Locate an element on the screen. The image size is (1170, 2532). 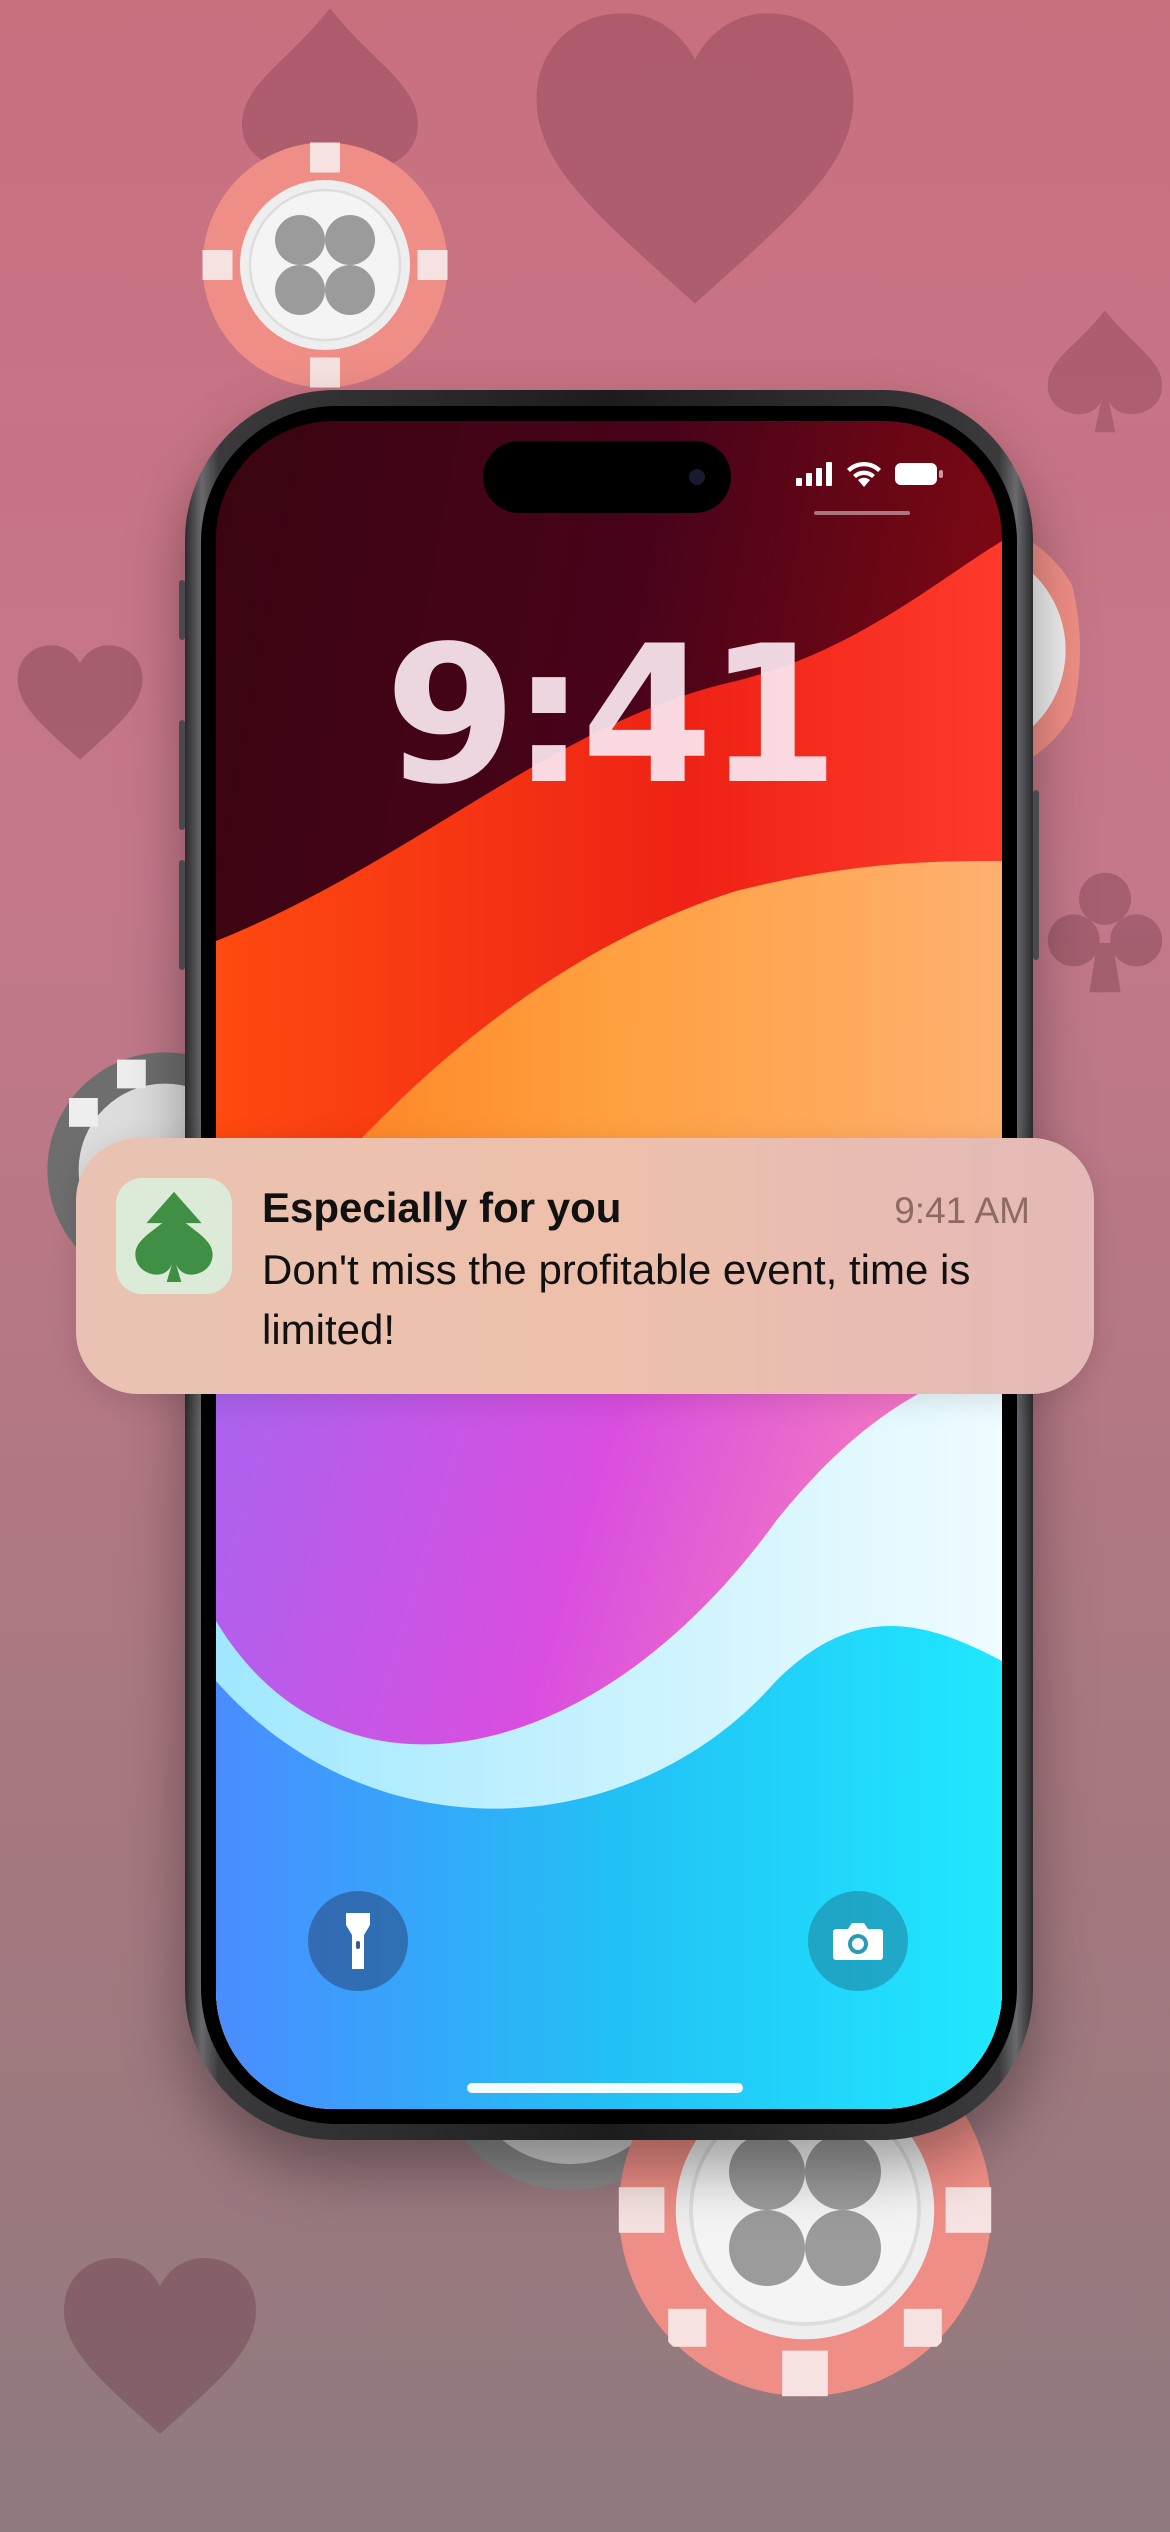
background-club-icon is located at coordinates (1105, 932).